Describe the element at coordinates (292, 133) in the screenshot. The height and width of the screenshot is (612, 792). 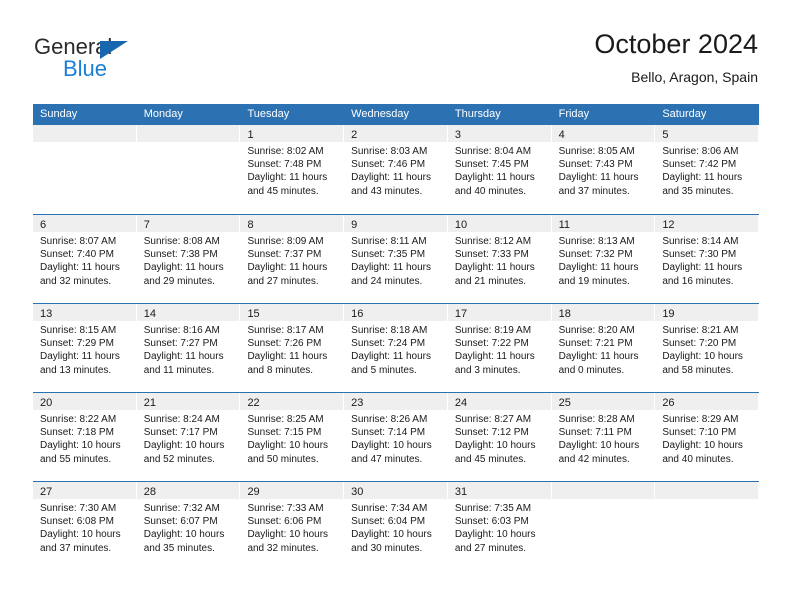
I see `day-number-band: 1` at that location.